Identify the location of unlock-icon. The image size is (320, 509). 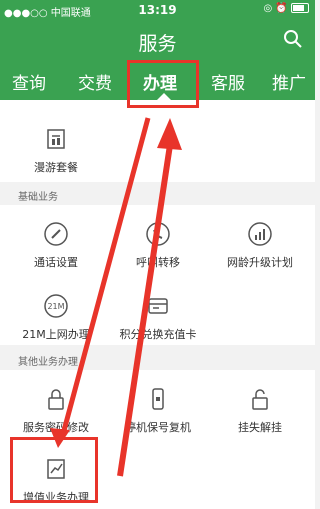
(260, 399).